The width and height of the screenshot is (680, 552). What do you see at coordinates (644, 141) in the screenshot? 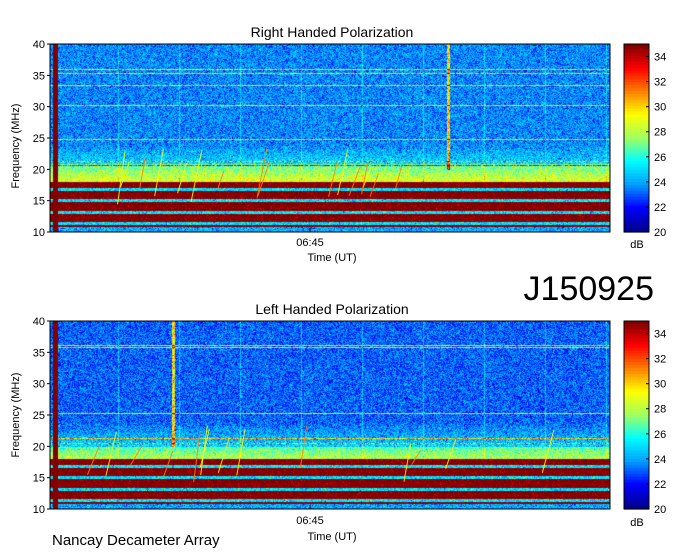
I see `right-colorbar: 20 22 24 26 28 30 32 34` at bounding box center [644, 141].